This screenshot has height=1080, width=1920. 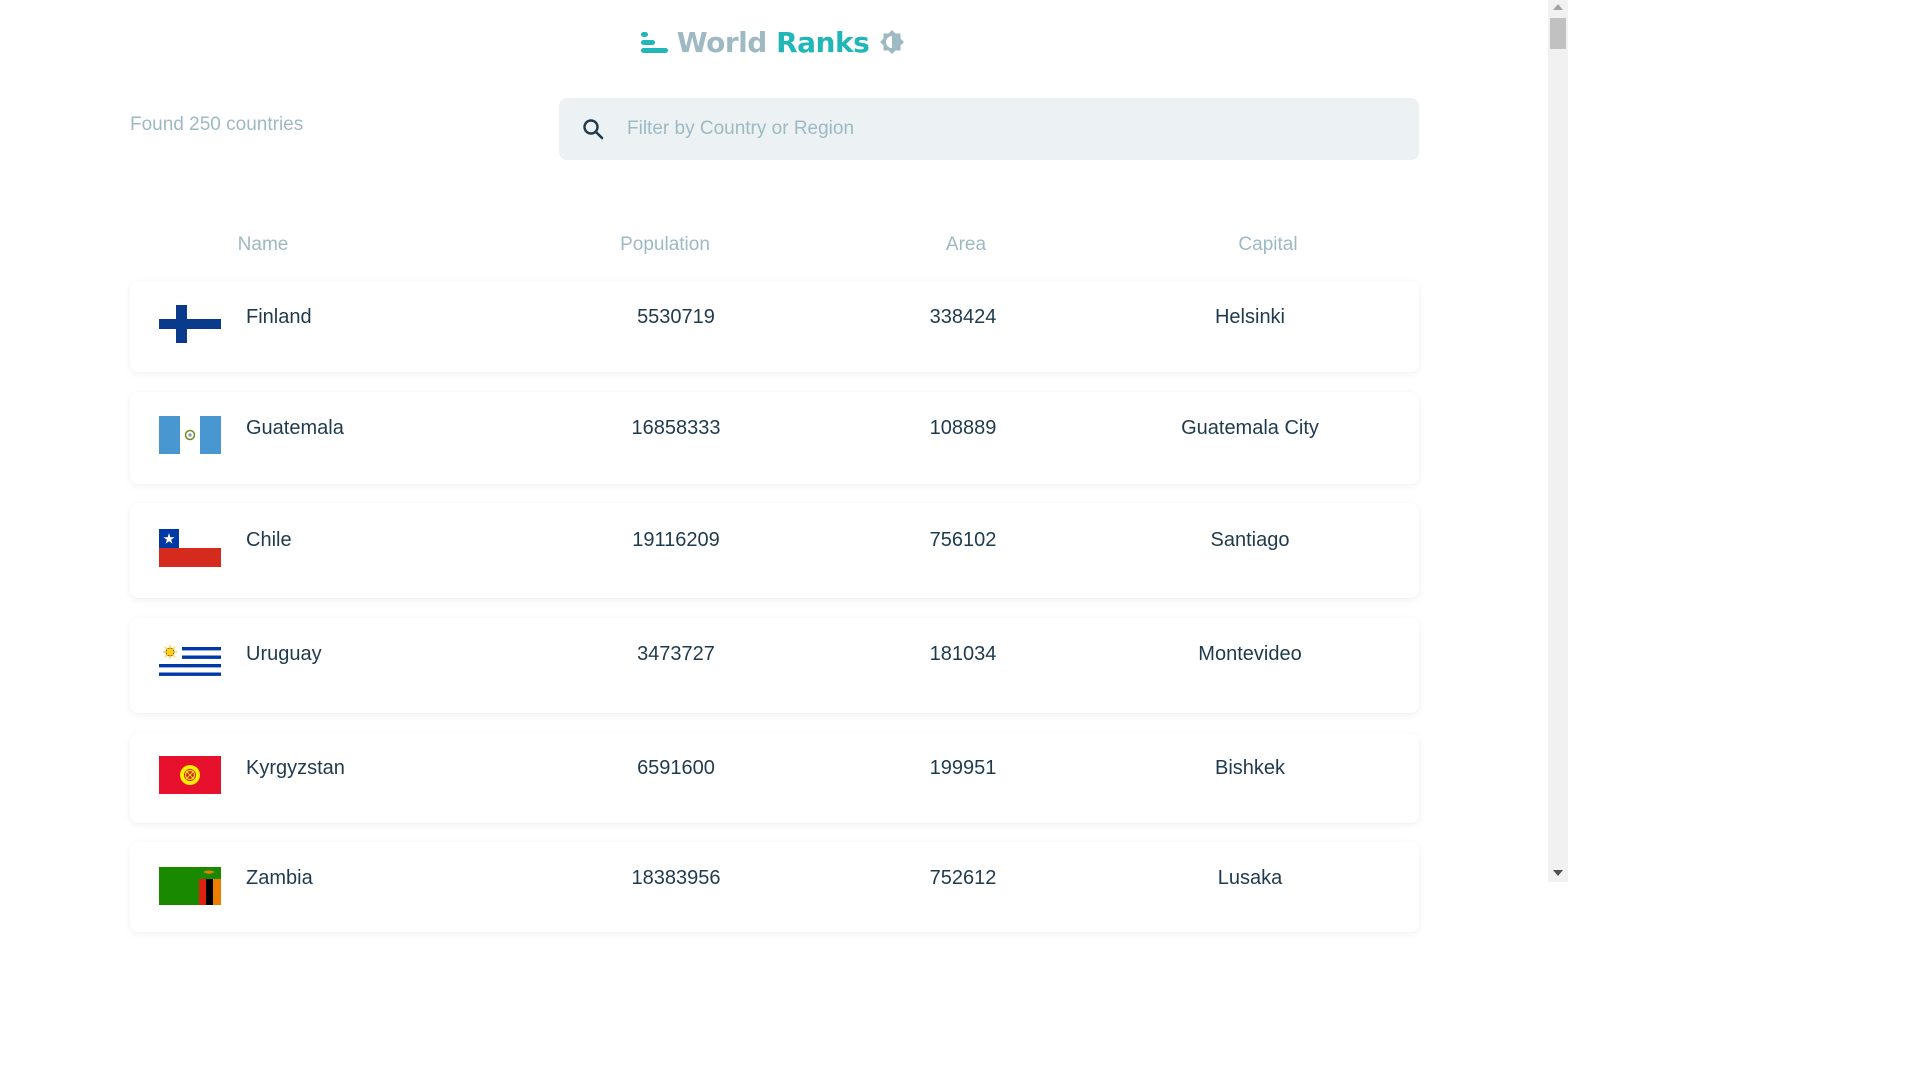 What do you see at coordinates (963, 768) in the screenshot?
I see `country-area: 199951` at bounding box center [963, 768].